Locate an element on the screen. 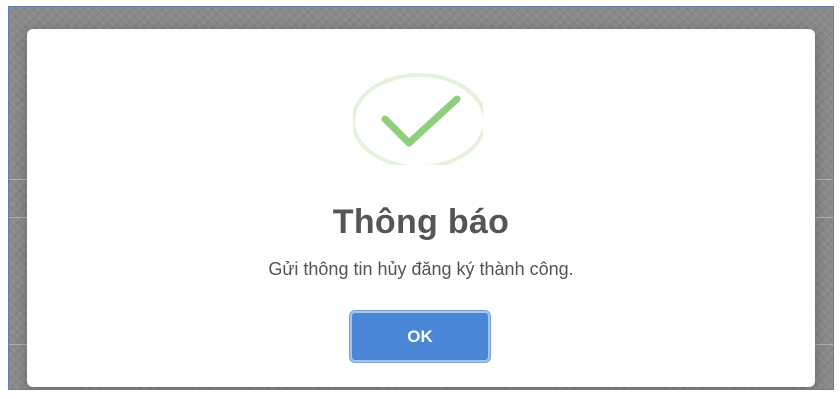 This screenshot has height=399, width=840. dialog-title: Thông báo is located at coordinates (421, 222).